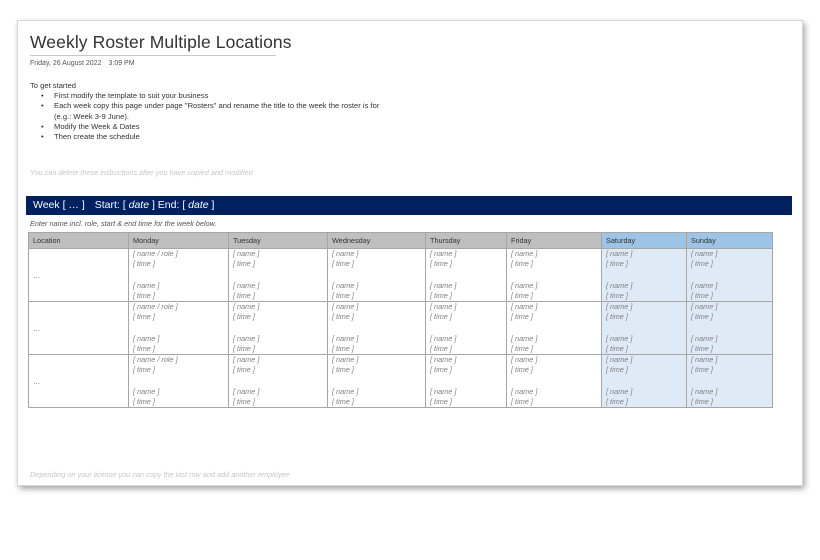 The width and height of the screenshot is (820, 560). I want to click on column-header-wednesday: Wednesday, so click(376, 240).